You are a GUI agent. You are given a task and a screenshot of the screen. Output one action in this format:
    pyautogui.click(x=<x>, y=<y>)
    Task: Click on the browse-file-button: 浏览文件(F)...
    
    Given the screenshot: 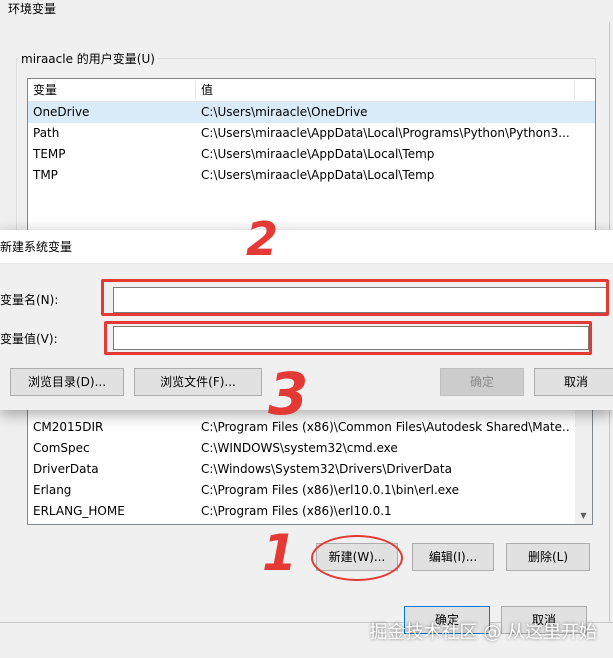 What is the action you would take?
    pyautogui.click(x=198, y=382)
    